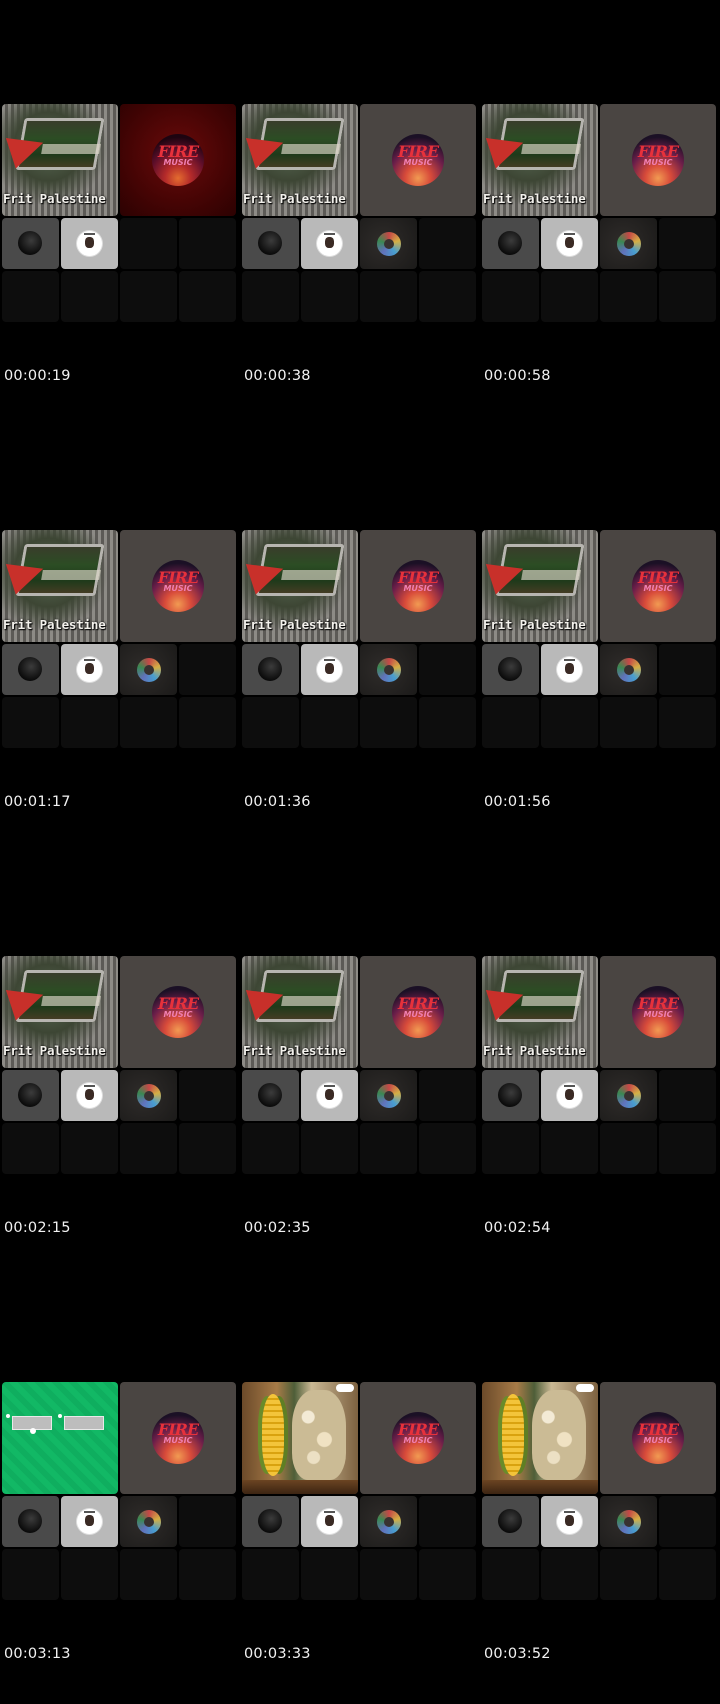  Describe the element at coordinates (559, 1435) in the screenshot. I see `popcorn-icon` at that location.